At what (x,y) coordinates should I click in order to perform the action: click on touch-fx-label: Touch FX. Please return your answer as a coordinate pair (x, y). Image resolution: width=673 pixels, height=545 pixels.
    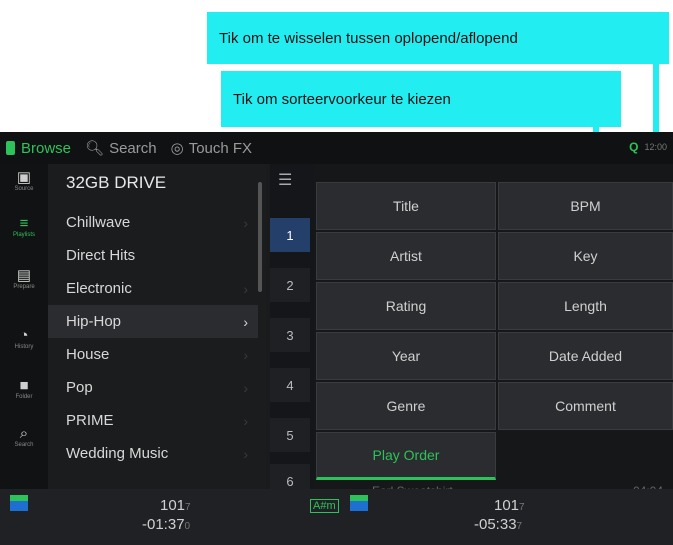
    Looking at the image, I should click on (220, 148).